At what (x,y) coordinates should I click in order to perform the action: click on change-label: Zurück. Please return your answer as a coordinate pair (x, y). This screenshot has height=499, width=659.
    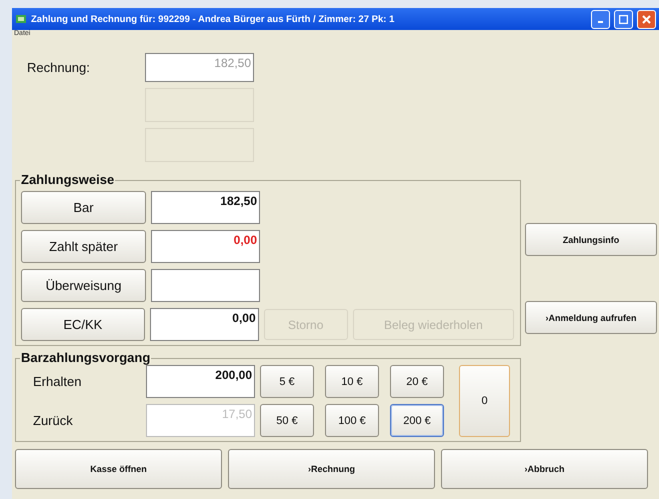
    Looking at the image, I should click on (53, 420).